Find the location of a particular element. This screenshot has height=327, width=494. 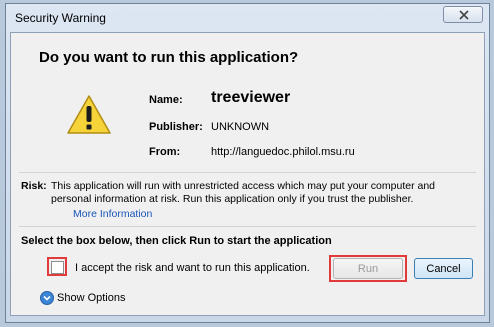

close-icon is located at coordinates (464, 15).